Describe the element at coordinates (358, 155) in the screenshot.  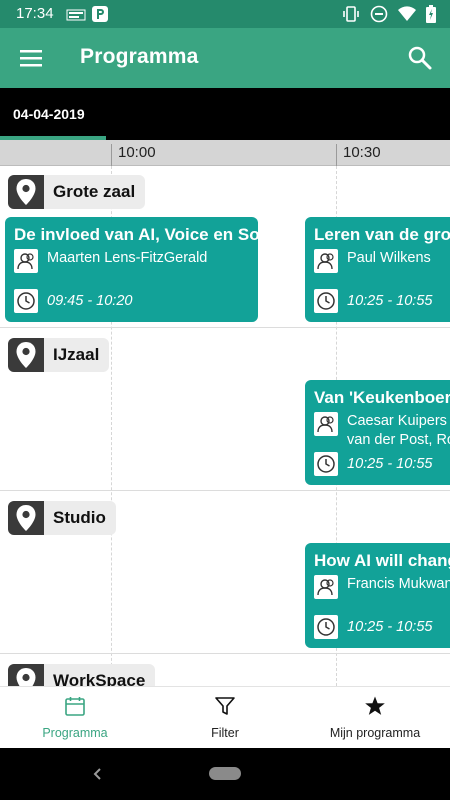
I see `time-label-1030: 10:30` at that location.